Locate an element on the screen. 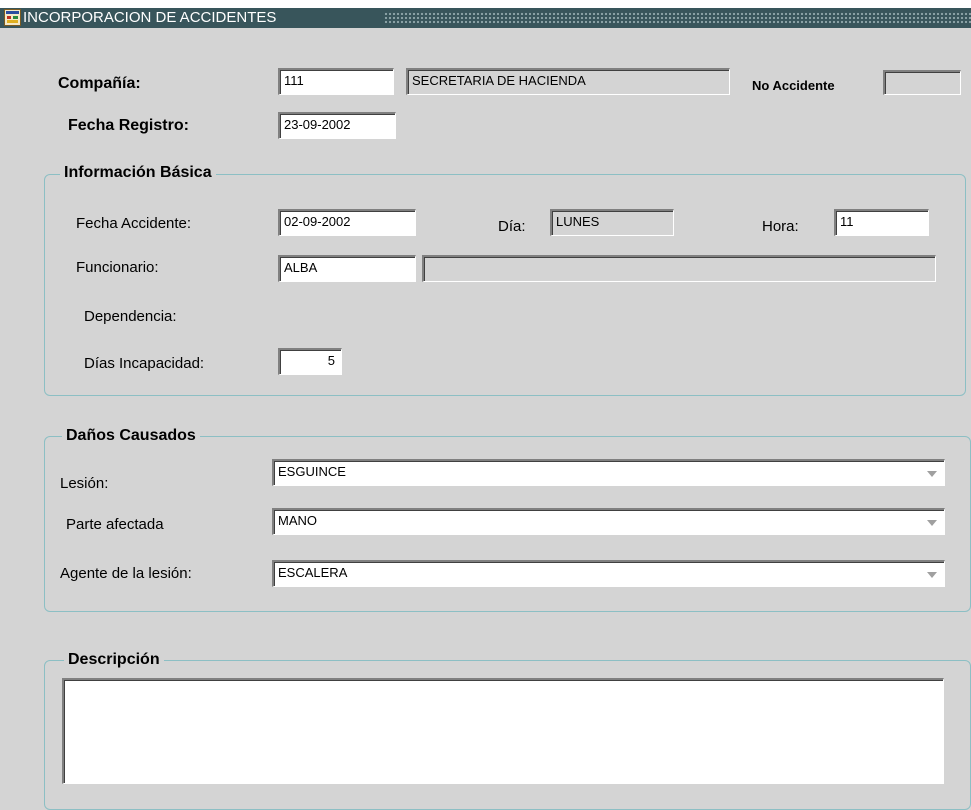 This screenshot has width=971, height=810. parte-afectada-combo: MANO is located at coordinates (608, 521).